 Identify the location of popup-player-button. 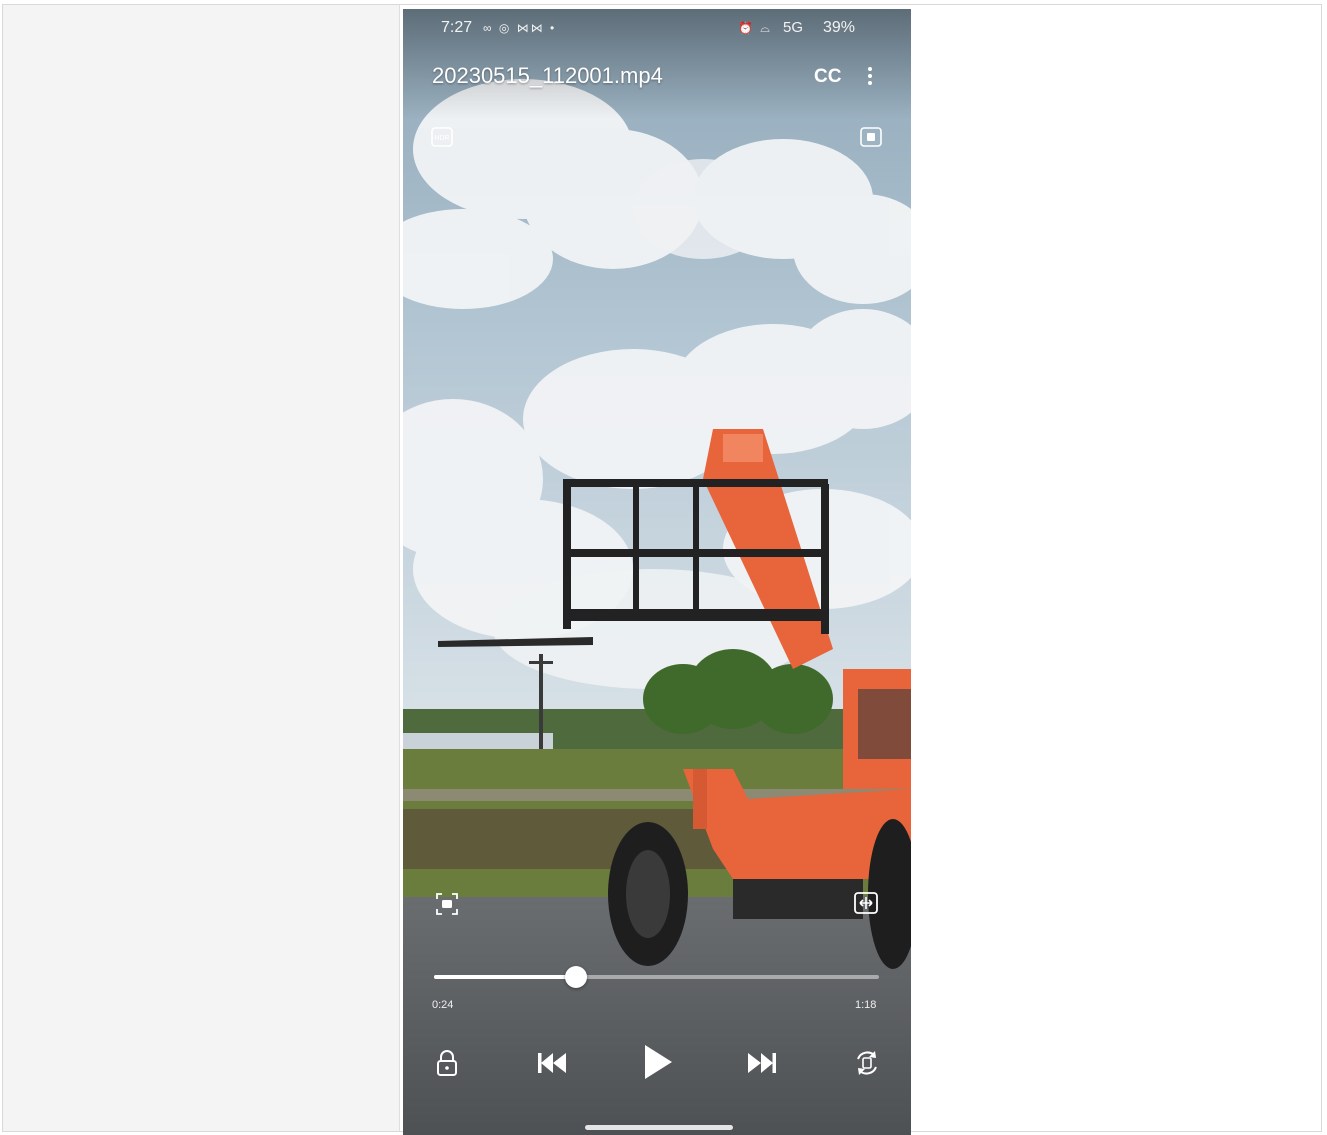
(871, 137).